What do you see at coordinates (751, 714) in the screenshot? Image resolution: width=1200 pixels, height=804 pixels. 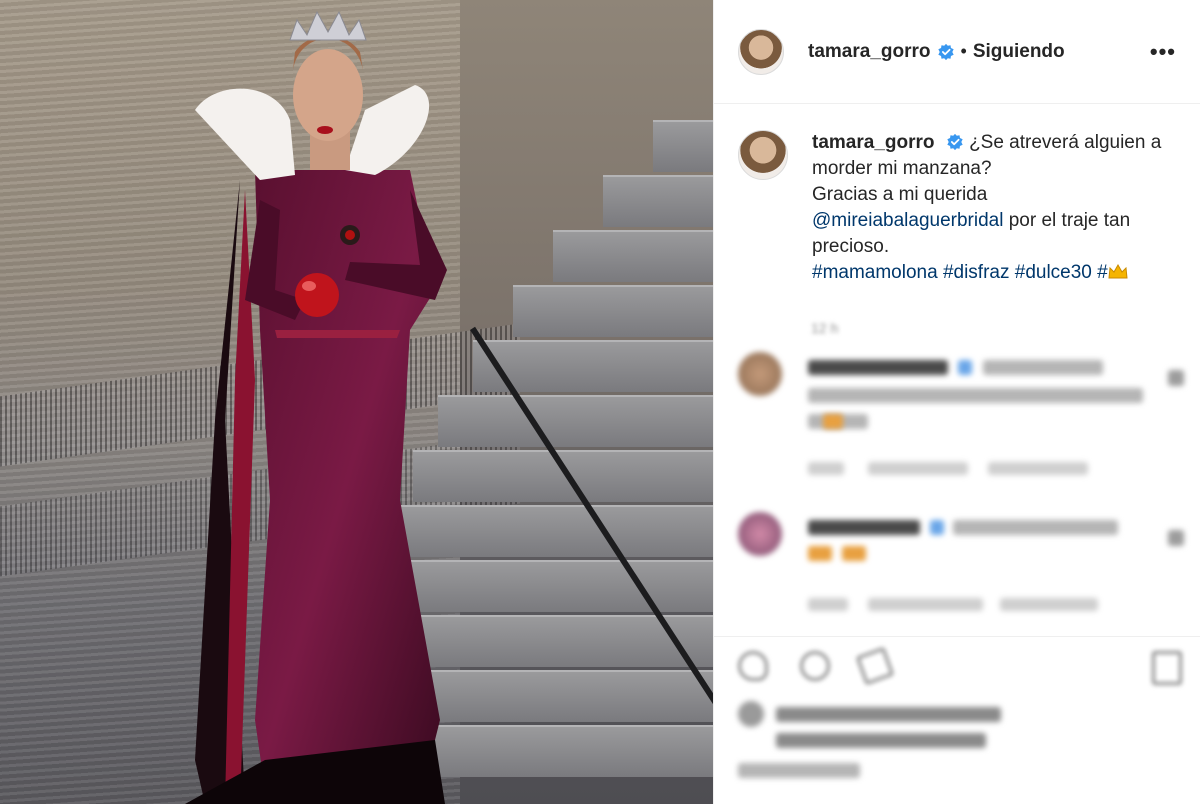 I see `liker-avatar` at bounding box center [751, 714].